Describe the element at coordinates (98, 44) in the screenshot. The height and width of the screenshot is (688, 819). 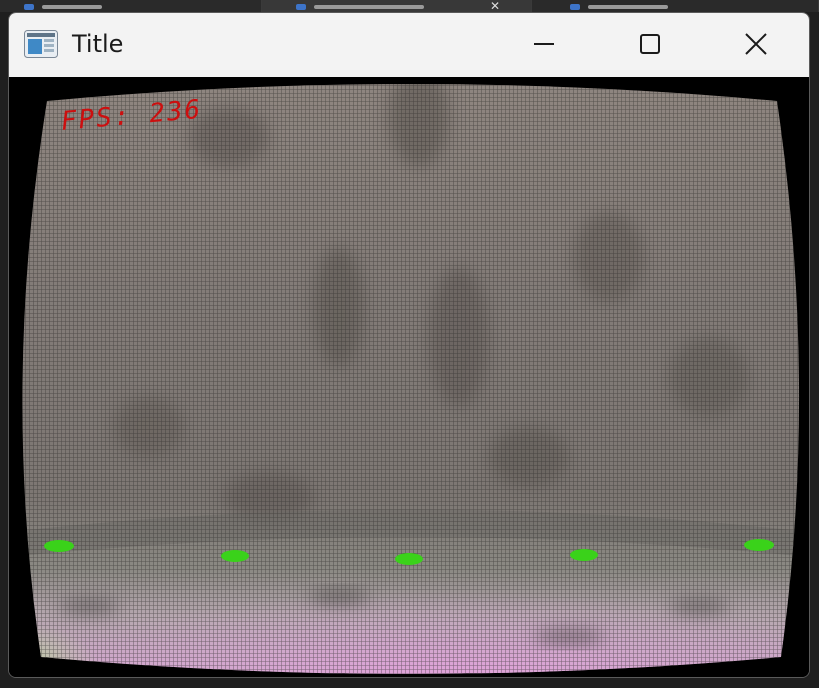
I see `window-title: Title` at that location.